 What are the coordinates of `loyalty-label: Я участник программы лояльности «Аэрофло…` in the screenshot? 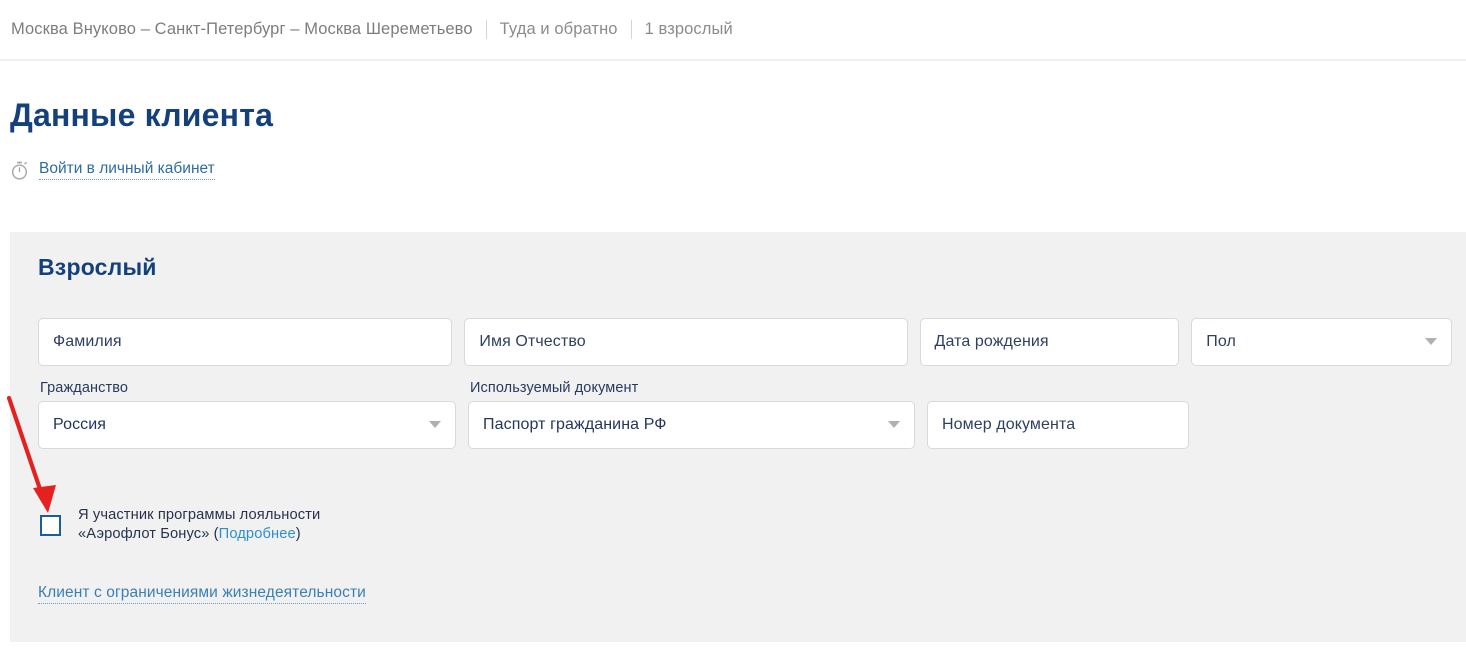 It's located at (199, 525).